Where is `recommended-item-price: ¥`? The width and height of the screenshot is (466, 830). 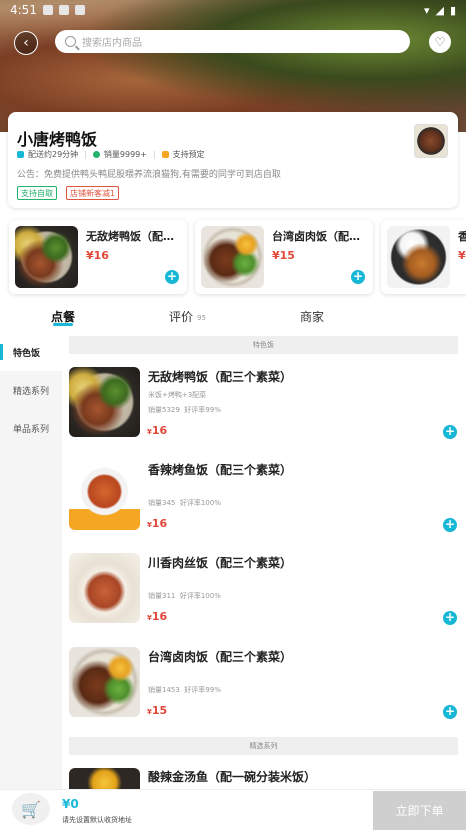 recommended-item-price: ¥ is located at coordinates (462, 255).